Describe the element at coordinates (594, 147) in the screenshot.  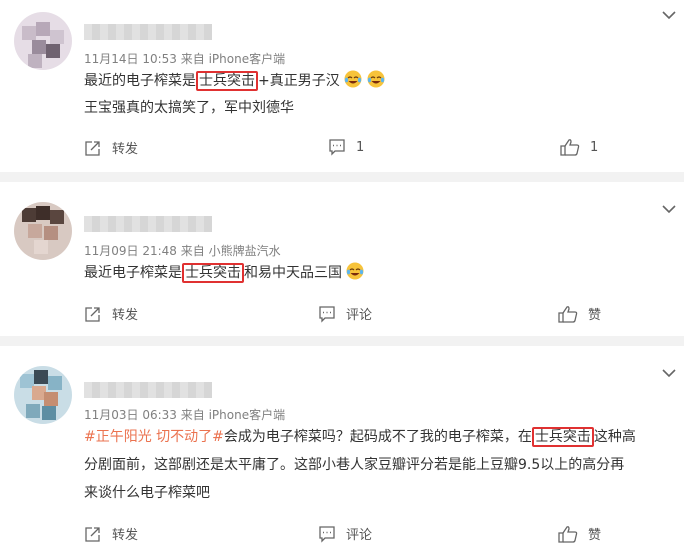
I see `like-count: 1` at that location.